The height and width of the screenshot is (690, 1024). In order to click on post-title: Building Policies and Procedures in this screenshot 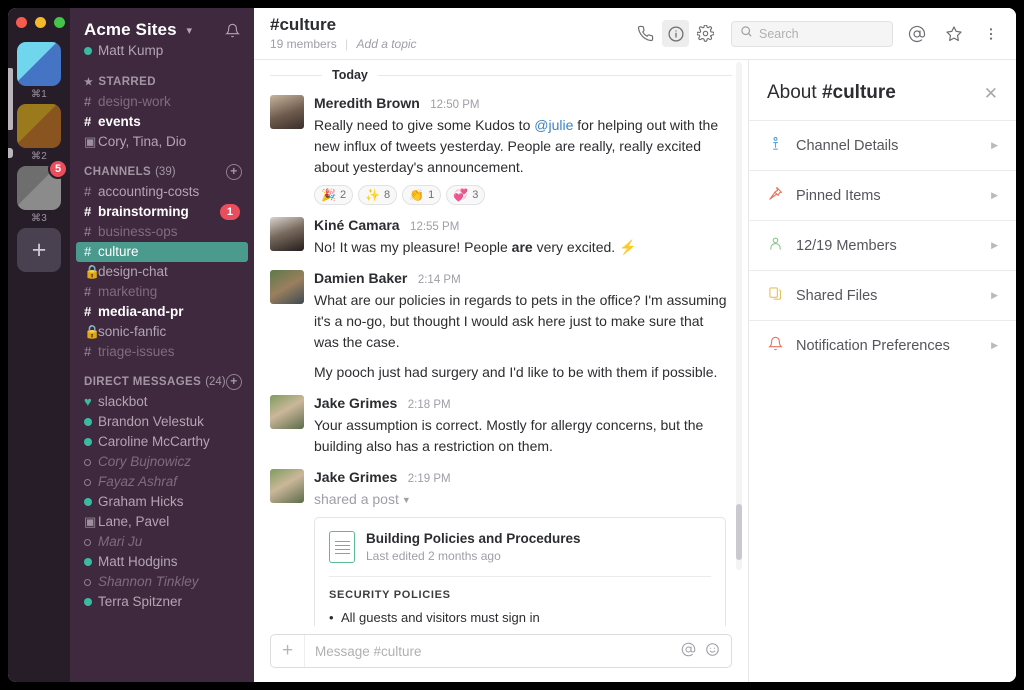, I will do `click(473, 538)`.